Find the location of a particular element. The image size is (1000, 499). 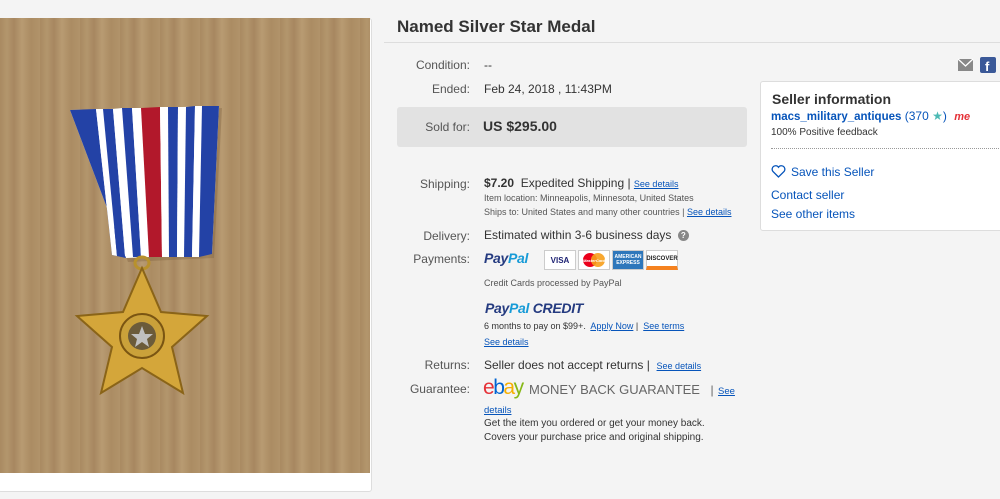

facebook-share-icon: f is located at coordinates (988, 65).